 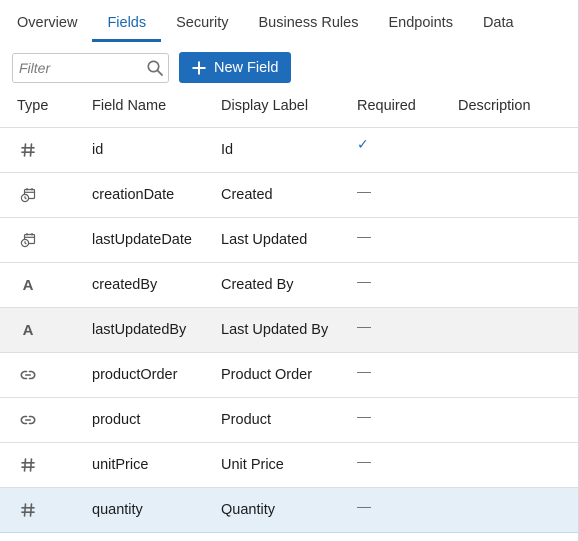 I want to click on table-row: AcreatedBy Created By —, so click(x=289, y=285).